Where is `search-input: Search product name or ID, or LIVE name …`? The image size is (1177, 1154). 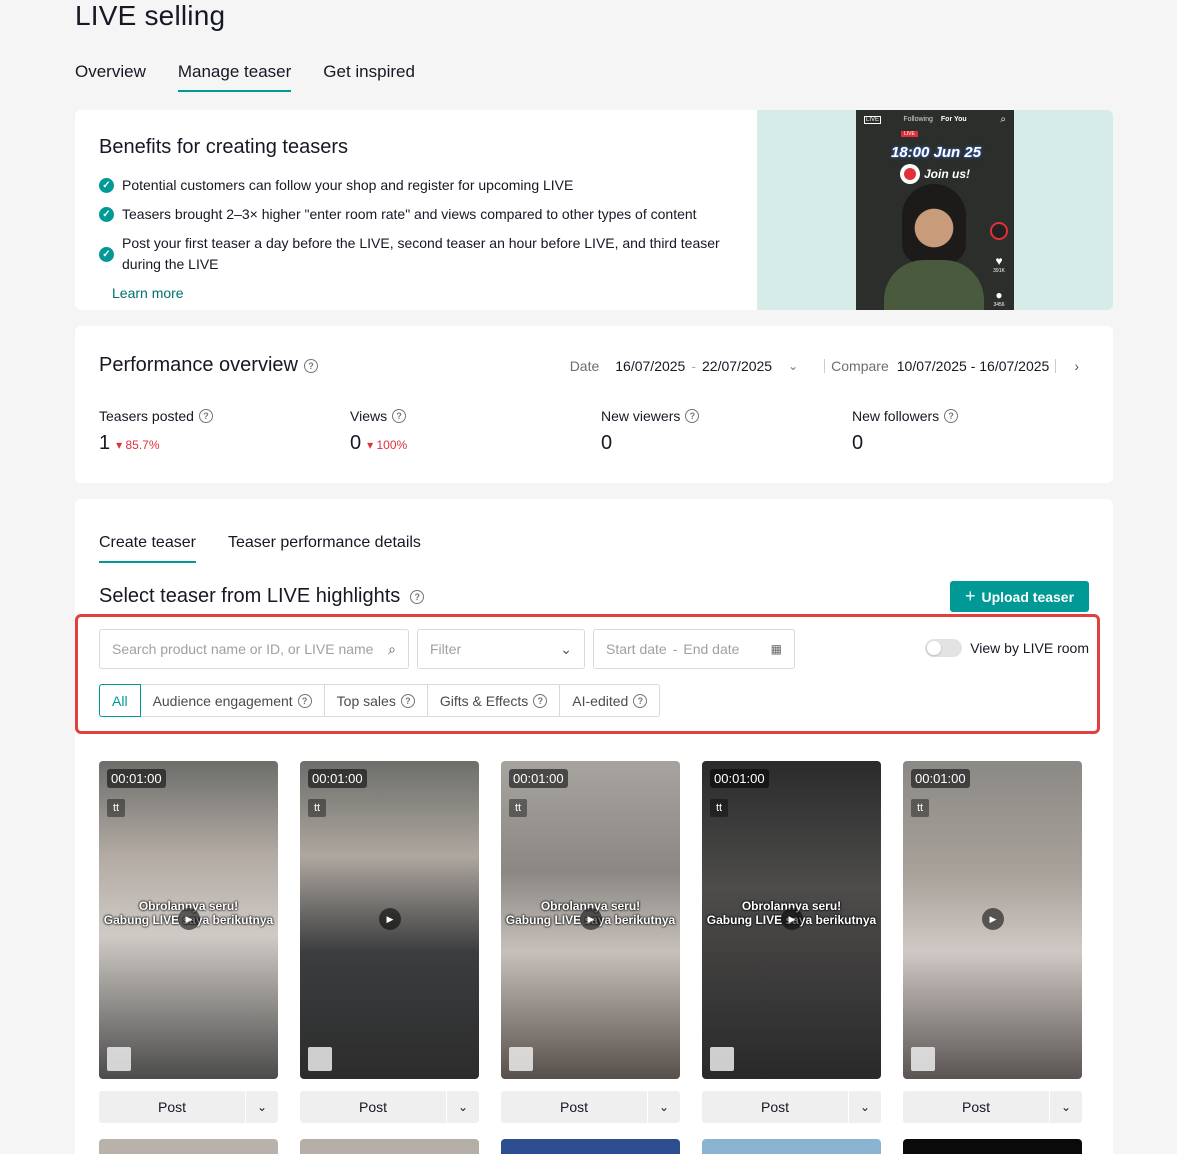
search-input: Search product name or ID, or LIVE name … is located at coordinates (254, 649).